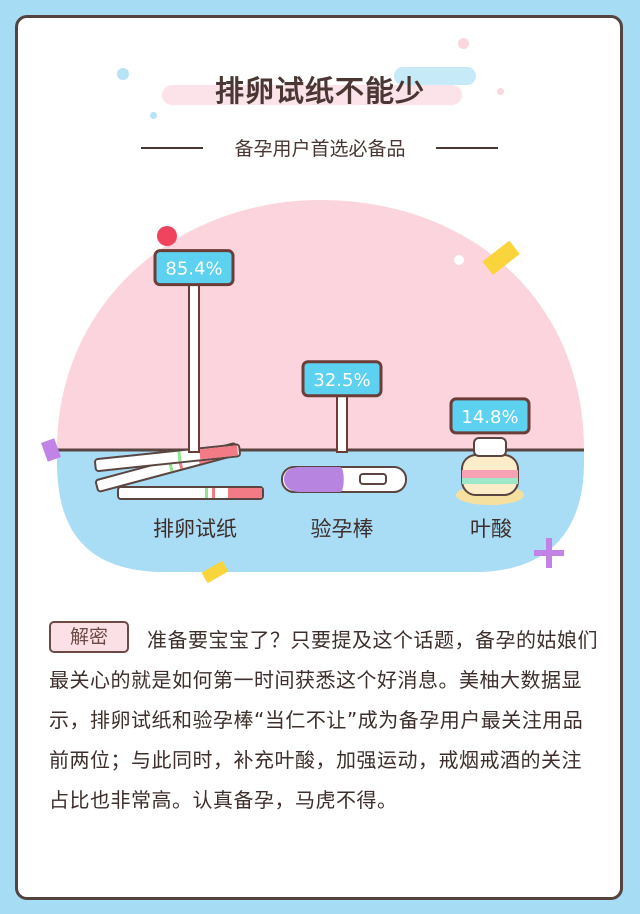 This screenshot has width=640, height=914. I want to click on bar-value-label-pregnancy-test: 32.5%, so click(341, 380).